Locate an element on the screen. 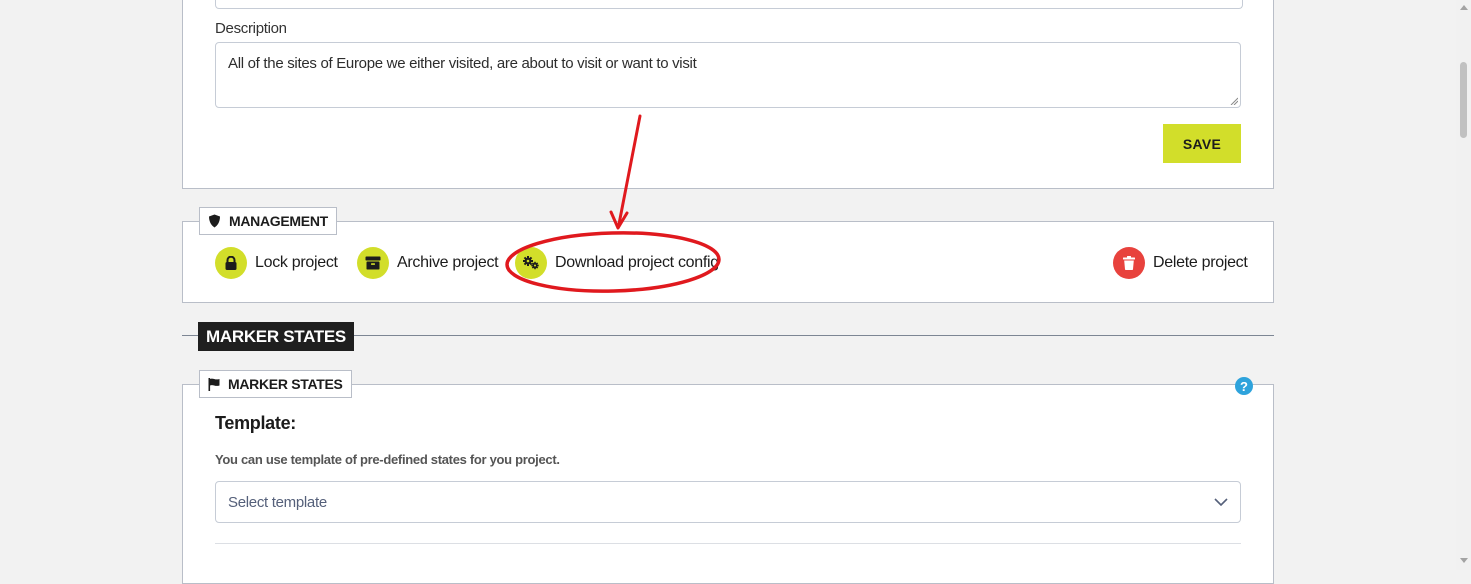  name-input is located at coordinates (729, 4).